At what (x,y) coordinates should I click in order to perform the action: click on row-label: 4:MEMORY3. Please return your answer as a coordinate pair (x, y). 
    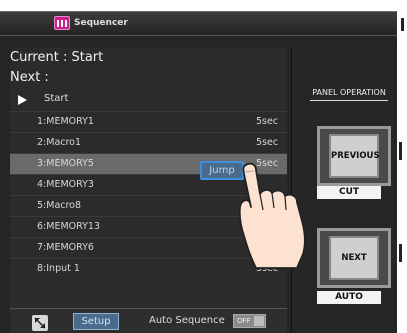
    Looking at the image, I should click on (65, 184).